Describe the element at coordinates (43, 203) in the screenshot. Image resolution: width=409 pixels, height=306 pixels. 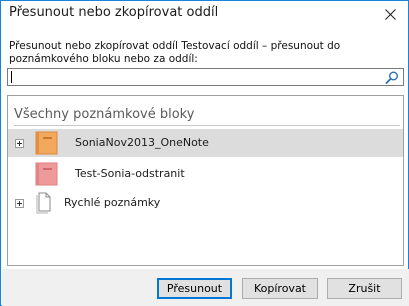
I see `quick-notes-page-icon` at that location.